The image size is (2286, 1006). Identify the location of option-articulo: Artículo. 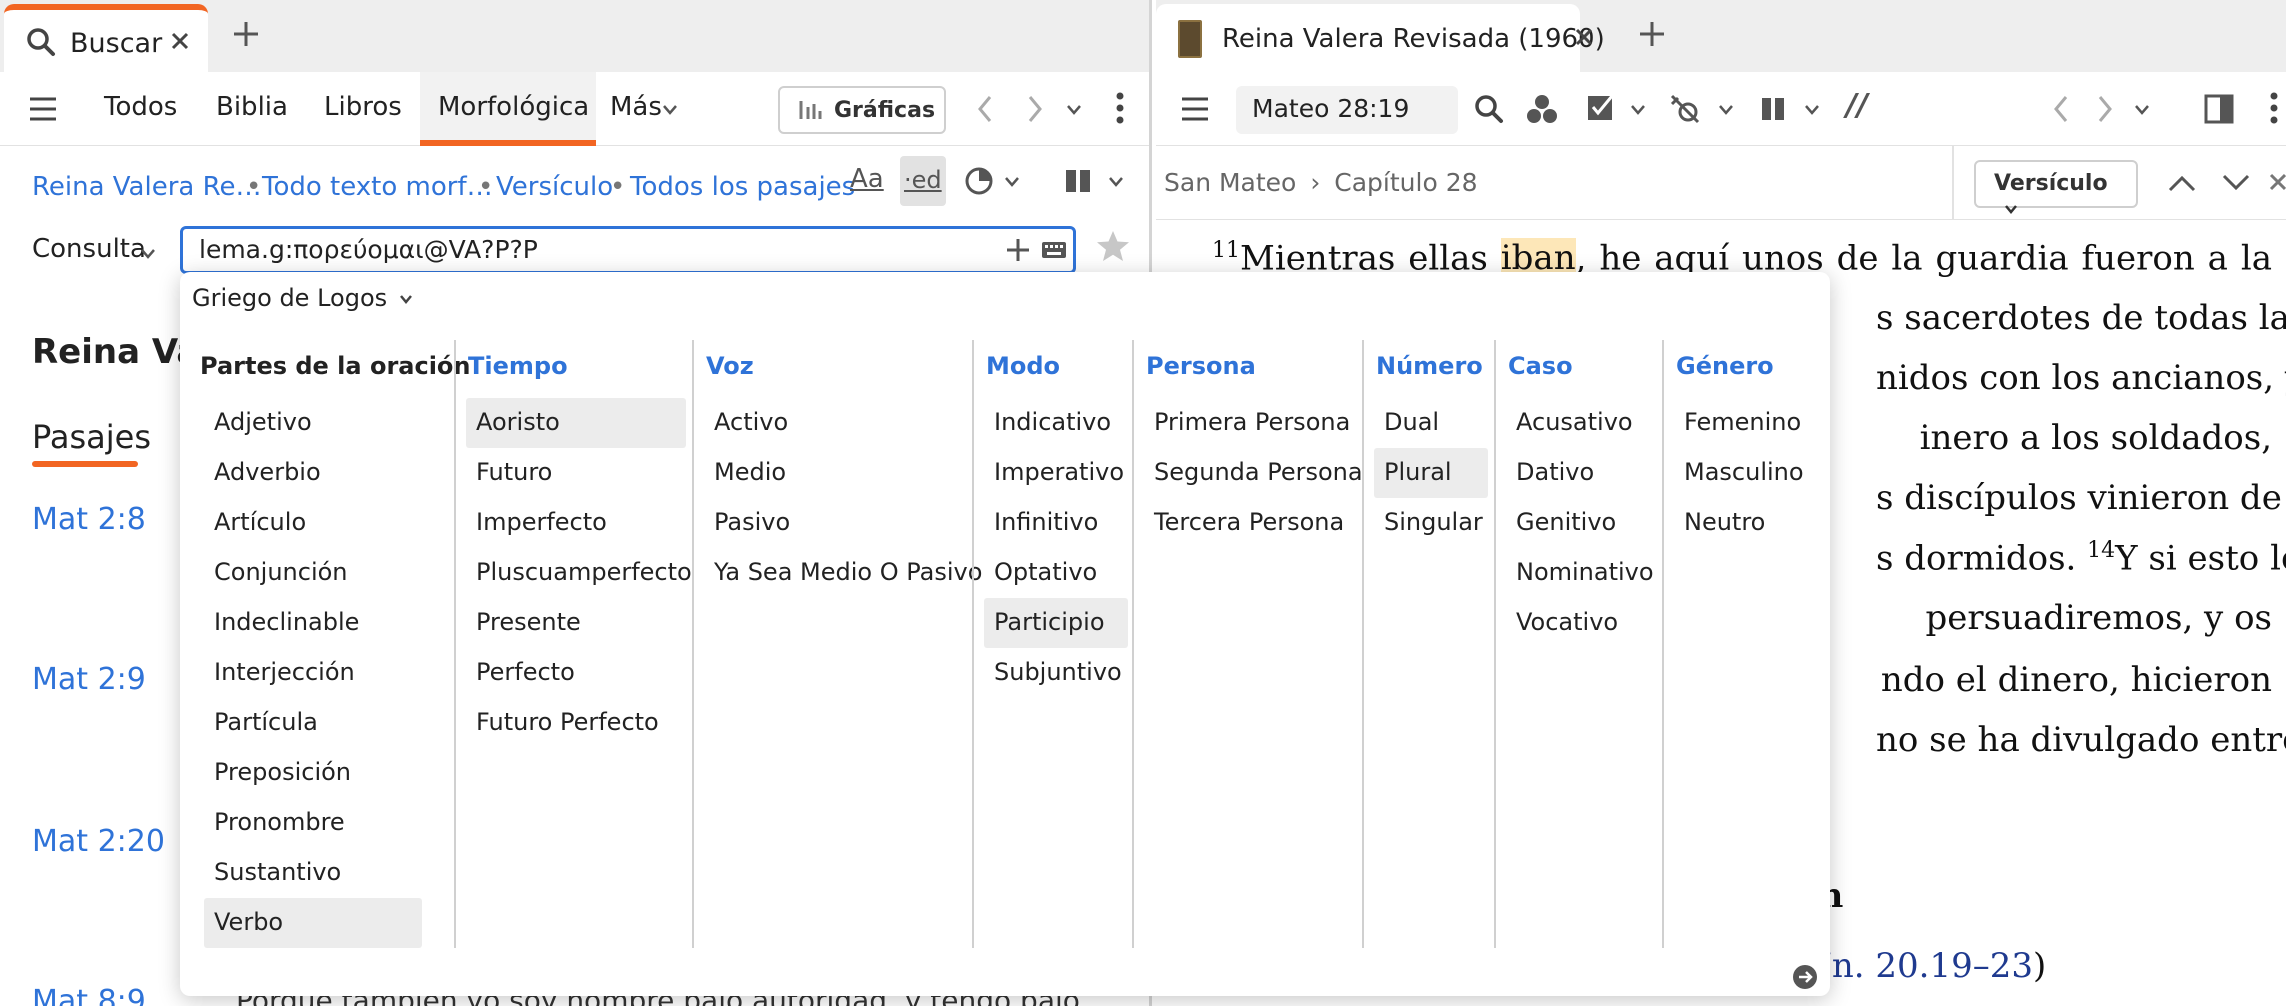
(311, 523).